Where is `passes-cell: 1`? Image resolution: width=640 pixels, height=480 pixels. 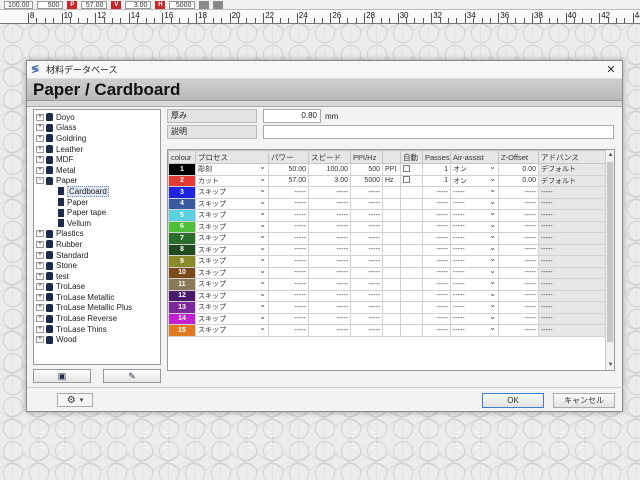
passes-cell: 1 is located at coordinates (436, 169).